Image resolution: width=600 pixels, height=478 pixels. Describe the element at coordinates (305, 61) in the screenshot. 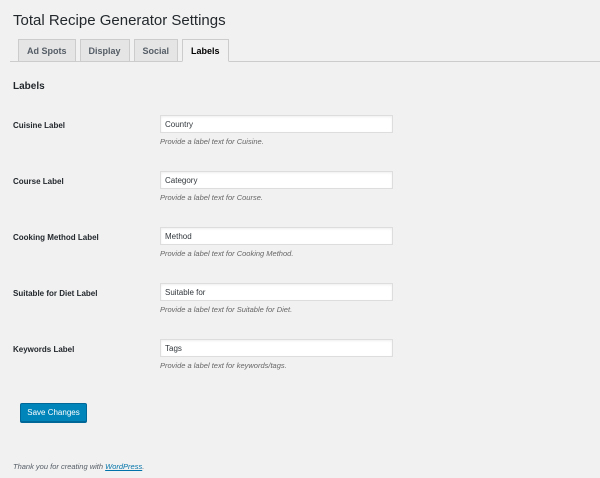

I see `tabs-divider` at that location.